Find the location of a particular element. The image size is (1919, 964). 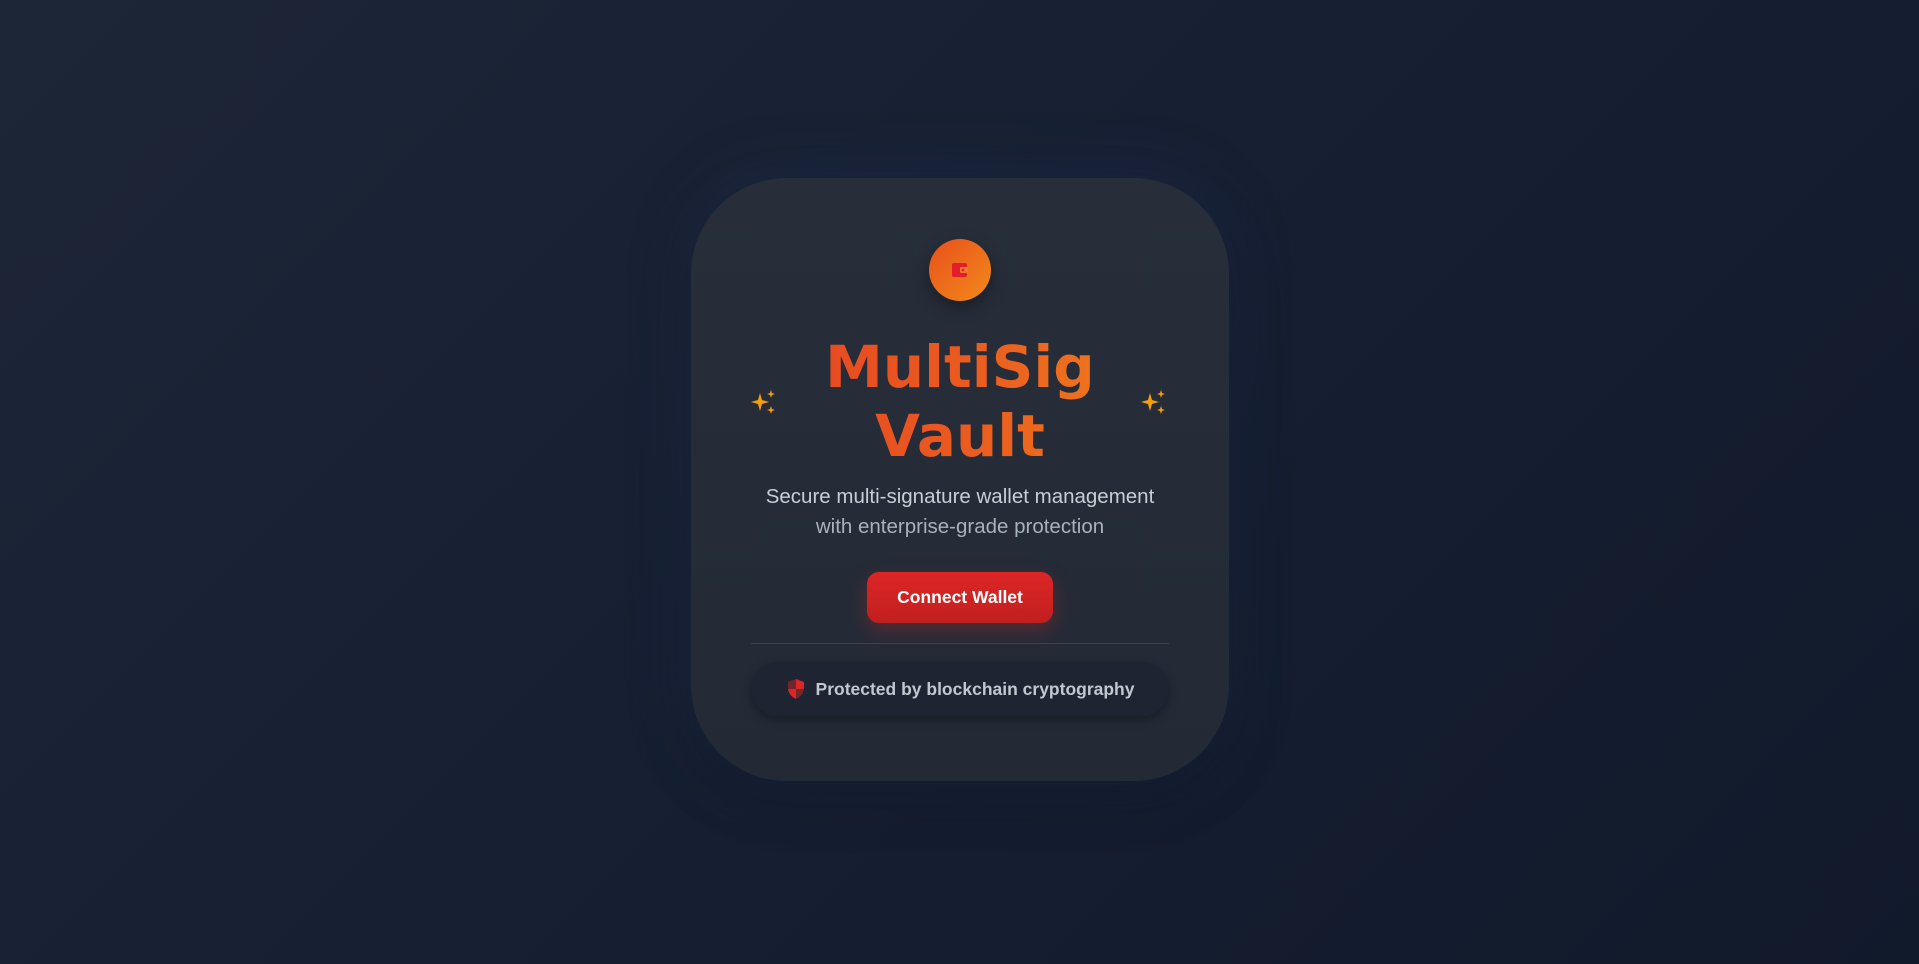

security-badge-label: Protected by blockchain cryptography is located at coordinates (975, 688).